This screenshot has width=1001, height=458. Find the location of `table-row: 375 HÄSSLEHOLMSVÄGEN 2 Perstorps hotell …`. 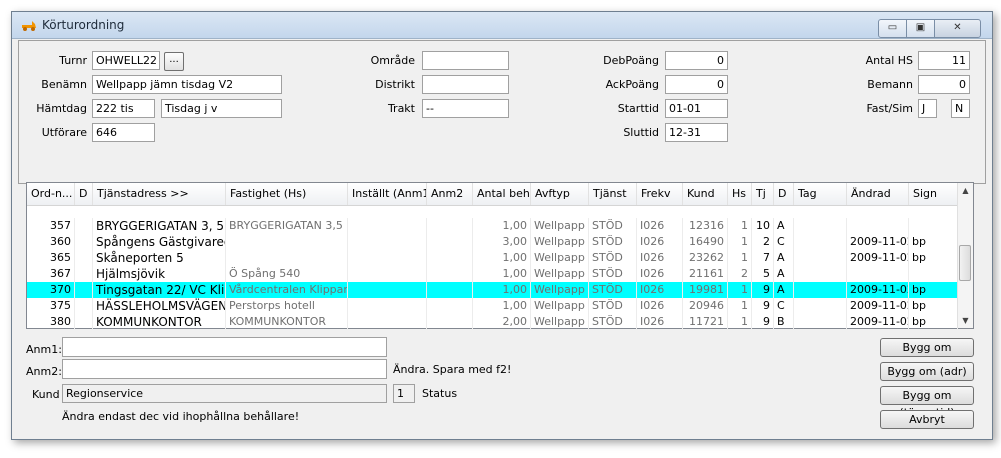

table-row: 375 HÄSSLEHOLMSVÄGEN 2 Perstorps hotell … is located at coordinates (492, 306).